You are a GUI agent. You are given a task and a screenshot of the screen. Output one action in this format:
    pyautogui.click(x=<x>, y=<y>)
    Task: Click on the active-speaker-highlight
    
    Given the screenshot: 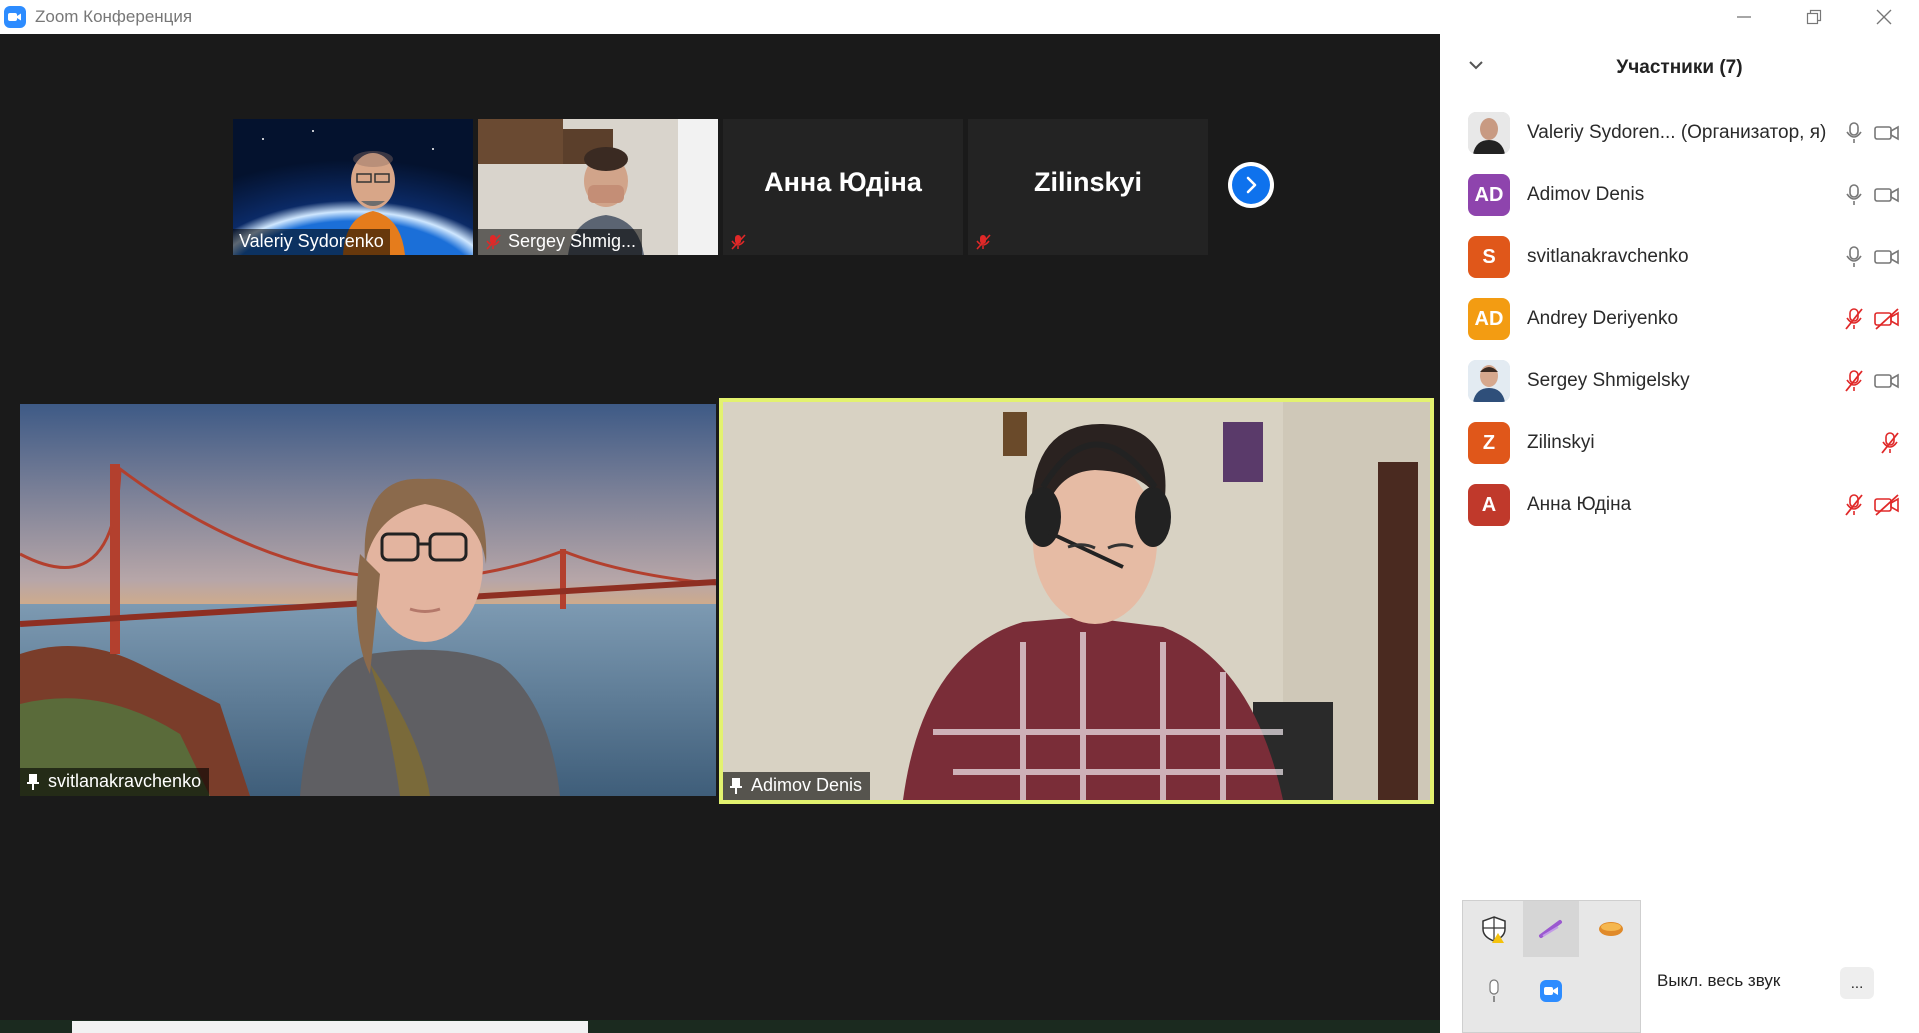 What is the action you would take?
    pyautogui.click(x=1076, y=601)
    